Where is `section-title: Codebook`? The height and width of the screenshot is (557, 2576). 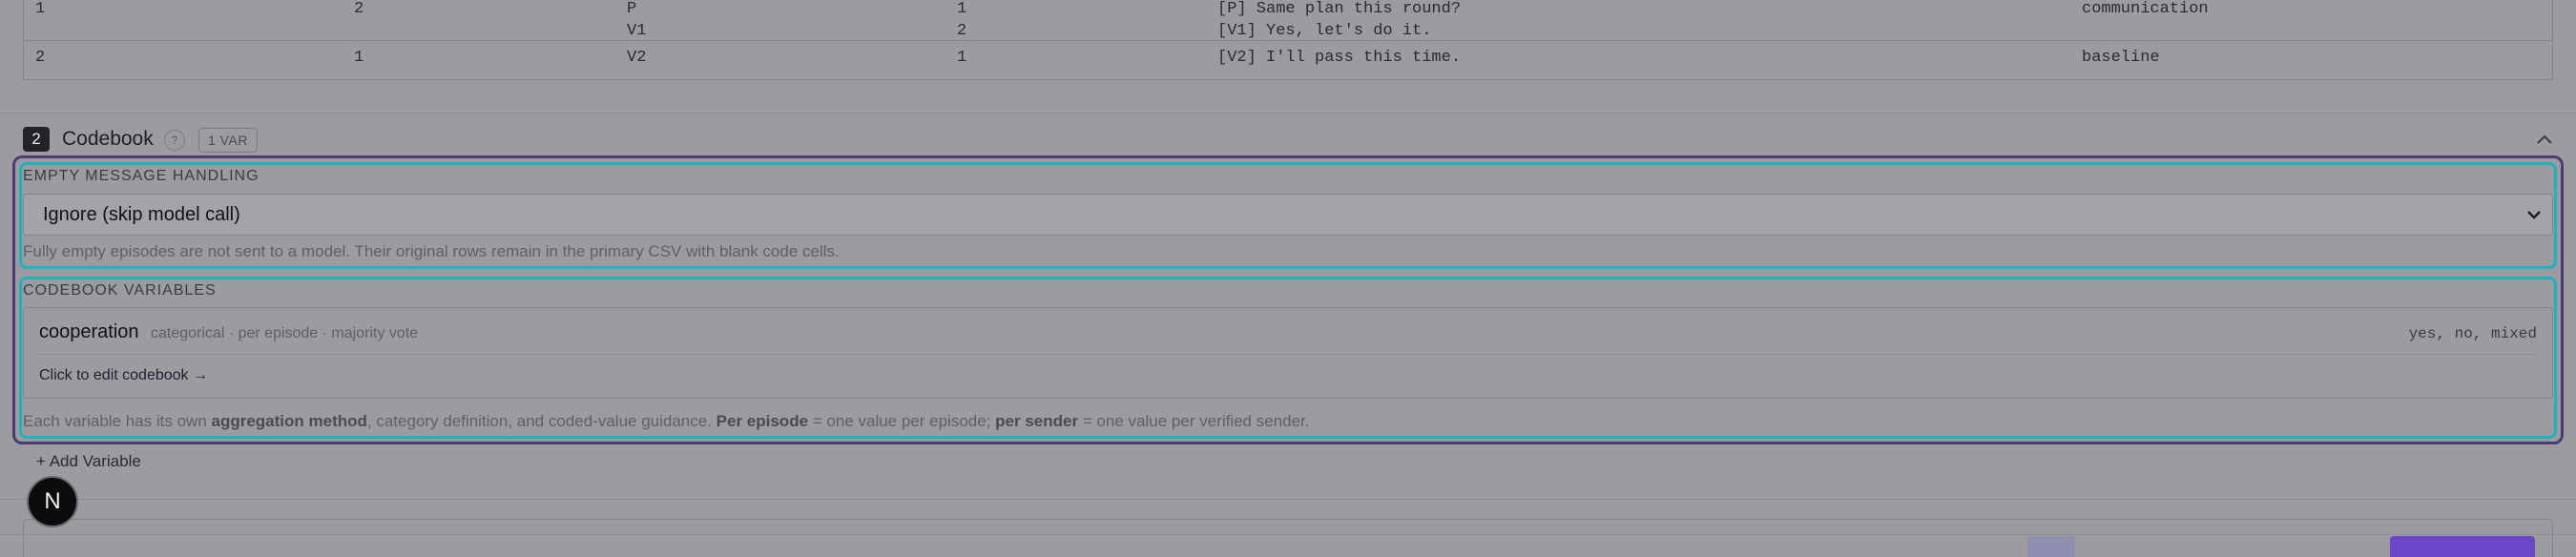 section-title: Codebook is located at coordinates (108, 139).